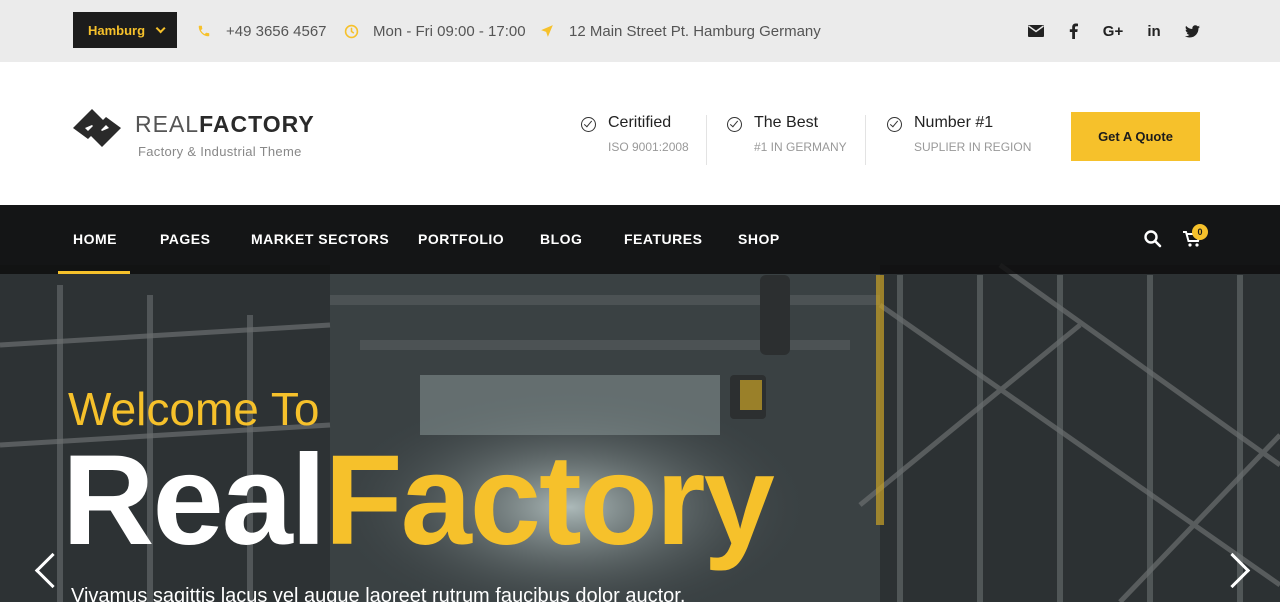  What do you see at coordinates (257, 124) in the screenshot?
I see `logo-bold: FACTORY` at bounding box center [257, 124].